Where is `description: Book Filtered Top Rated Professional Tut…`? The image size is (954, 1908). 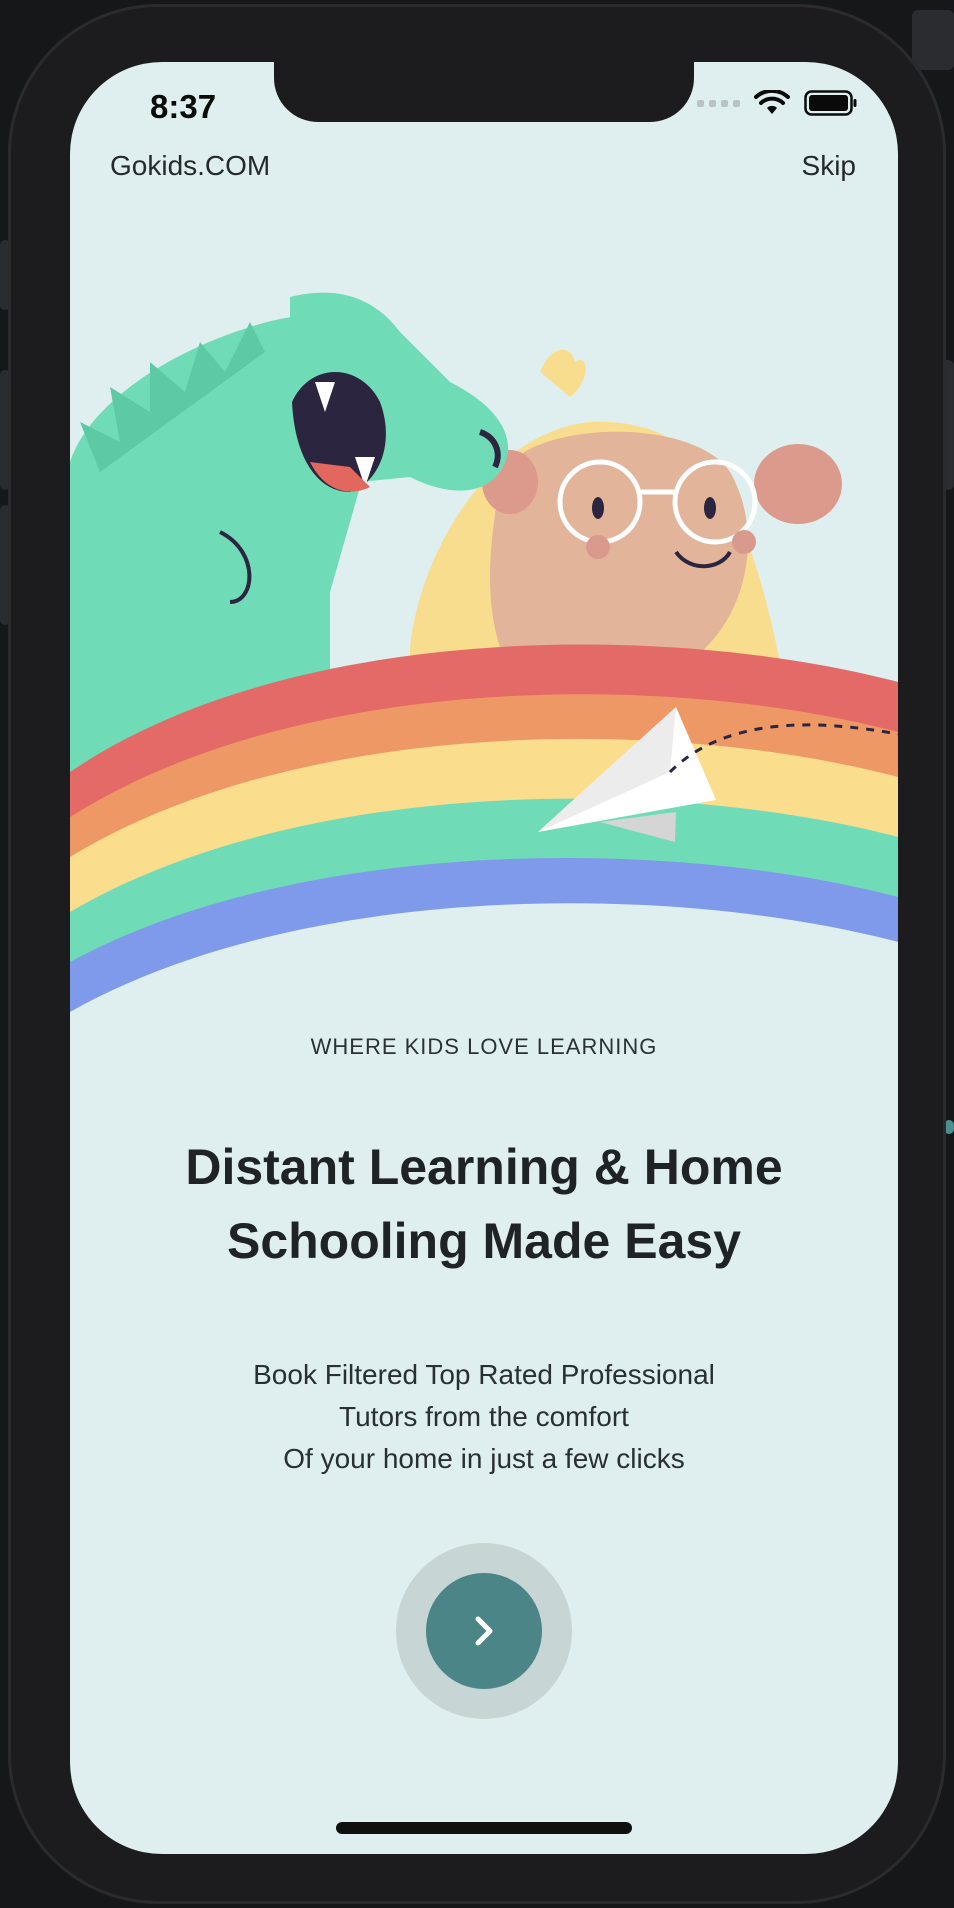 description: Book Filtered Top Rated Professional Tut… is located at coordinates (484, 1417).